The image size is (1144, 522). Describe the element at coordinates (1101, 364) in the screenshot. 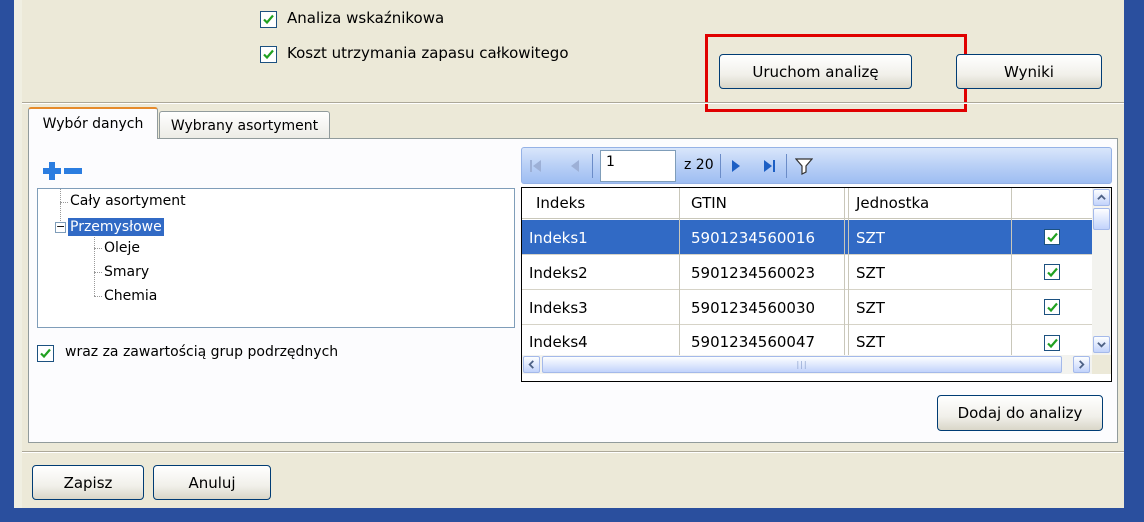

I see `scrollbar-corner` at that location.